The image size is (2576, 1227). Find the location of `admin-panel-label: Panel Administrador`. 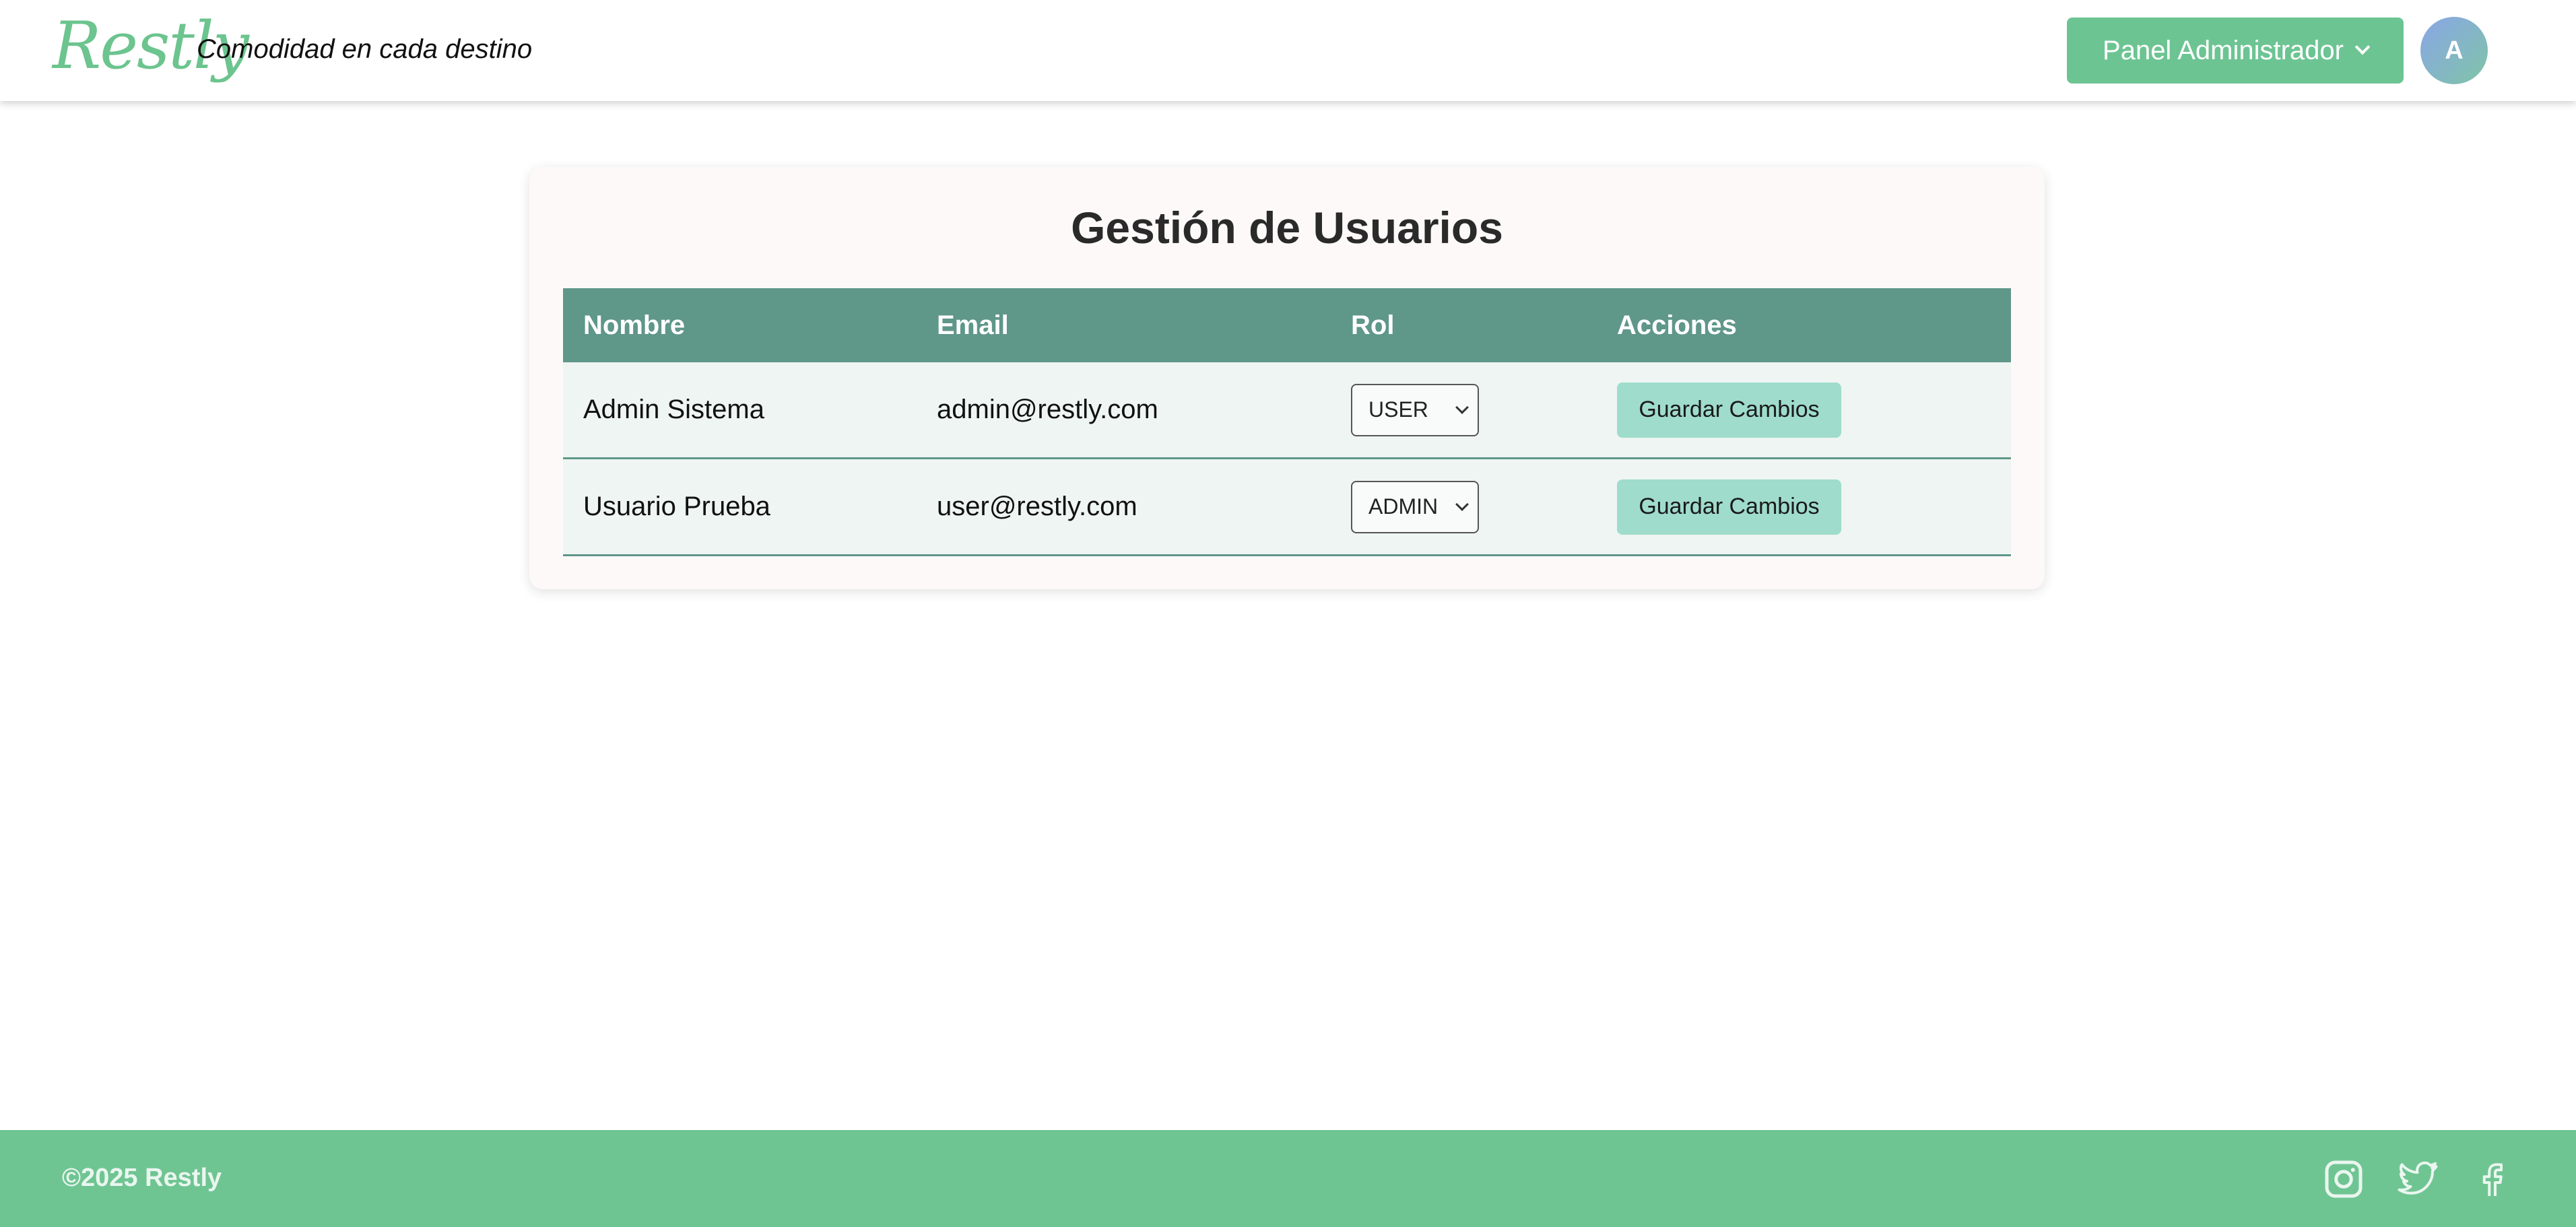

admin-panel-label: Panel Administrador is located at coordinates (2223, 50).